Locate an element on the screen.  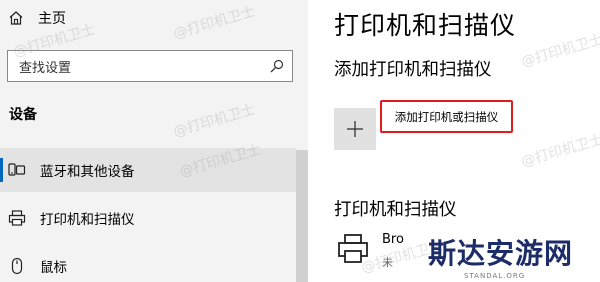
printer-name: Bro is located at coordinates (393, 239).